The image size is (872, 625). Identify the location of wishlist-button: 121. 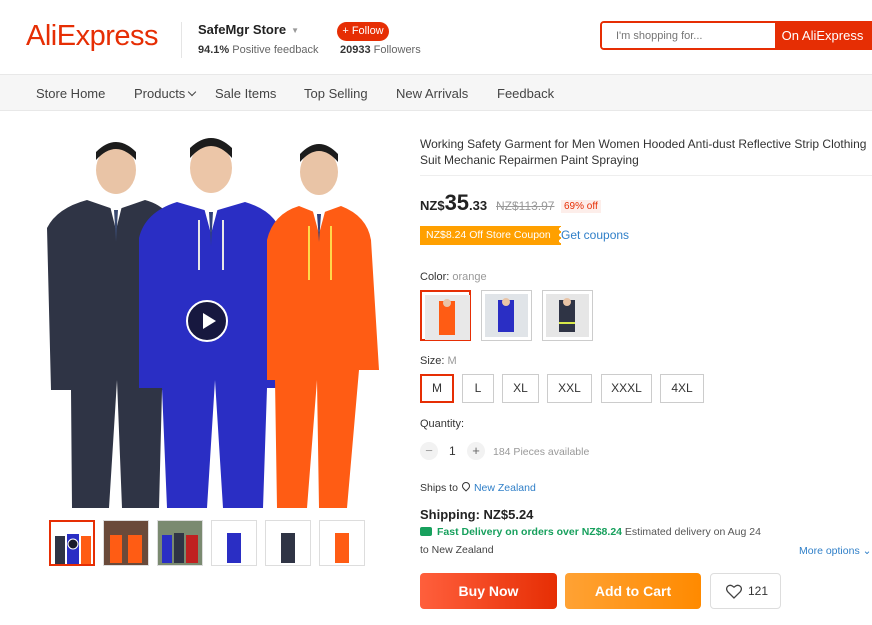
(745, 591).